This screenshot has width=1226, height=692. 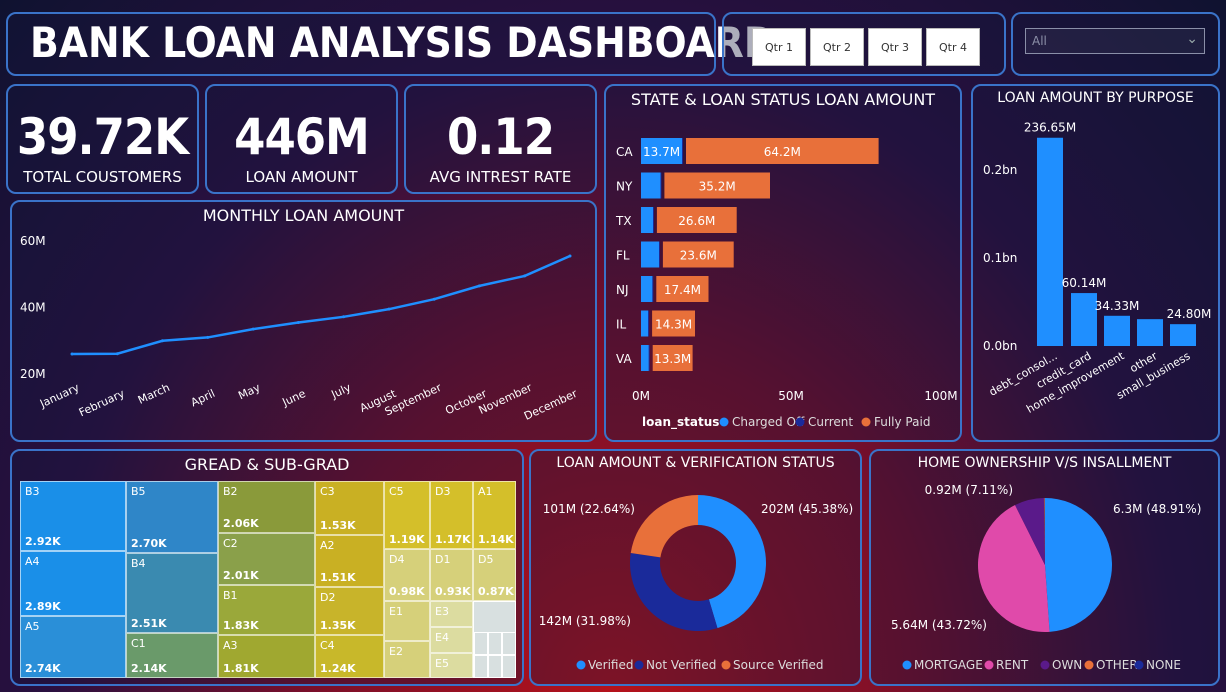 I want to click on legend-label: MORTGAGE, so click(x=948, y=665).